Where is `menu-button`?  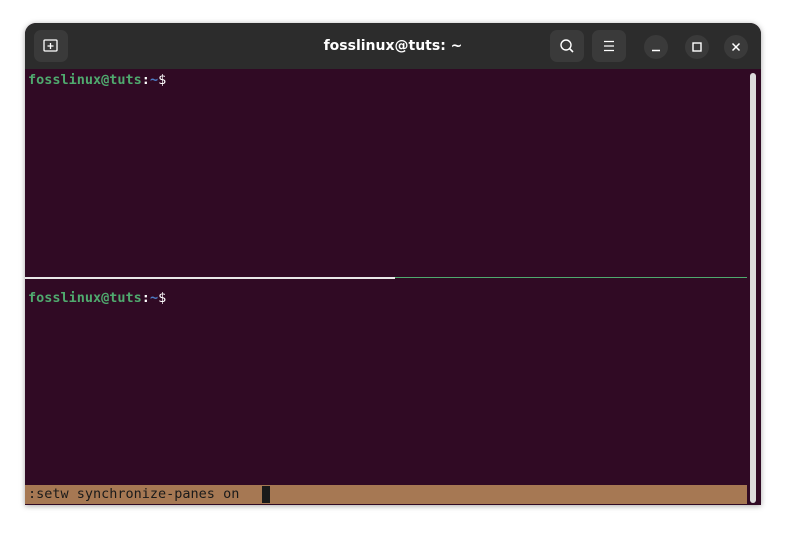
menu-button is located at coordinates (609, 46).